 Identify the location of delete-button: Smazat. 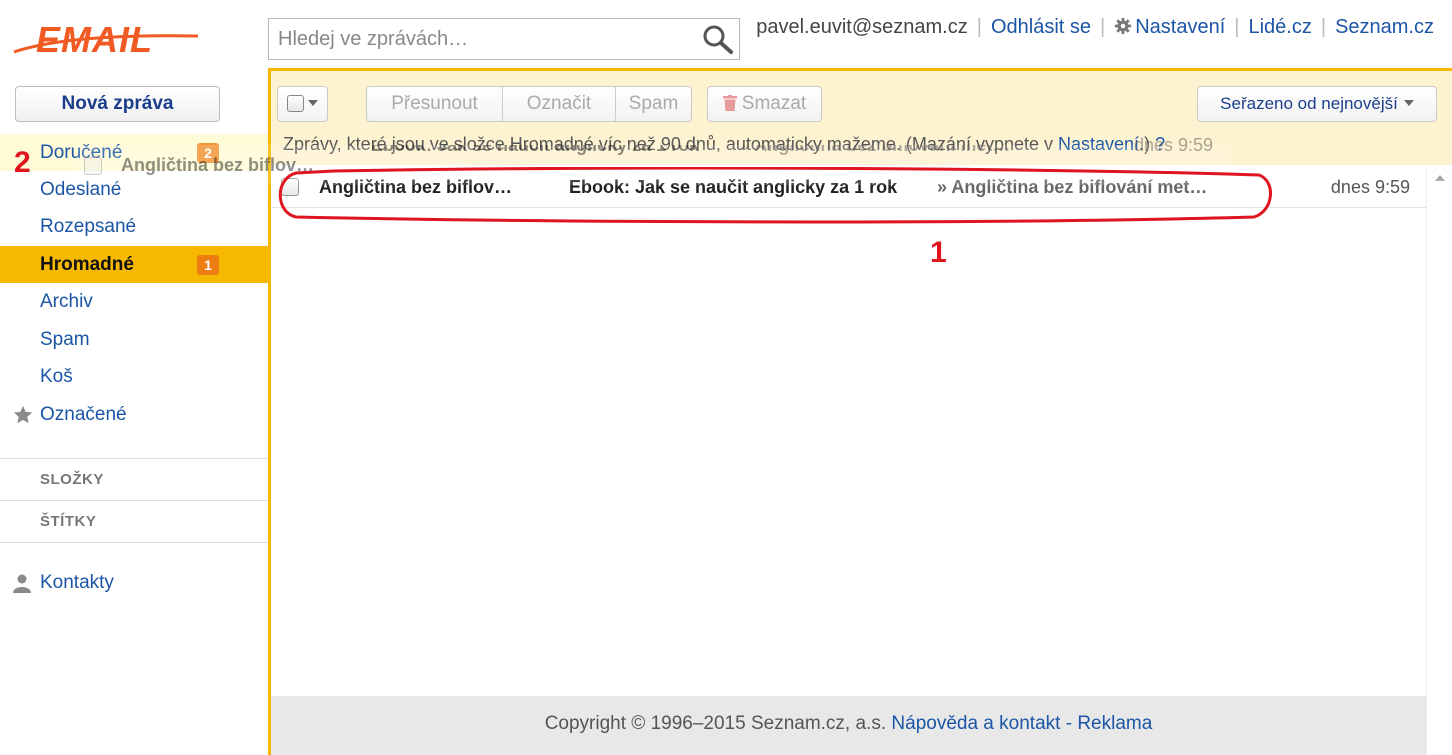
(764, 104).